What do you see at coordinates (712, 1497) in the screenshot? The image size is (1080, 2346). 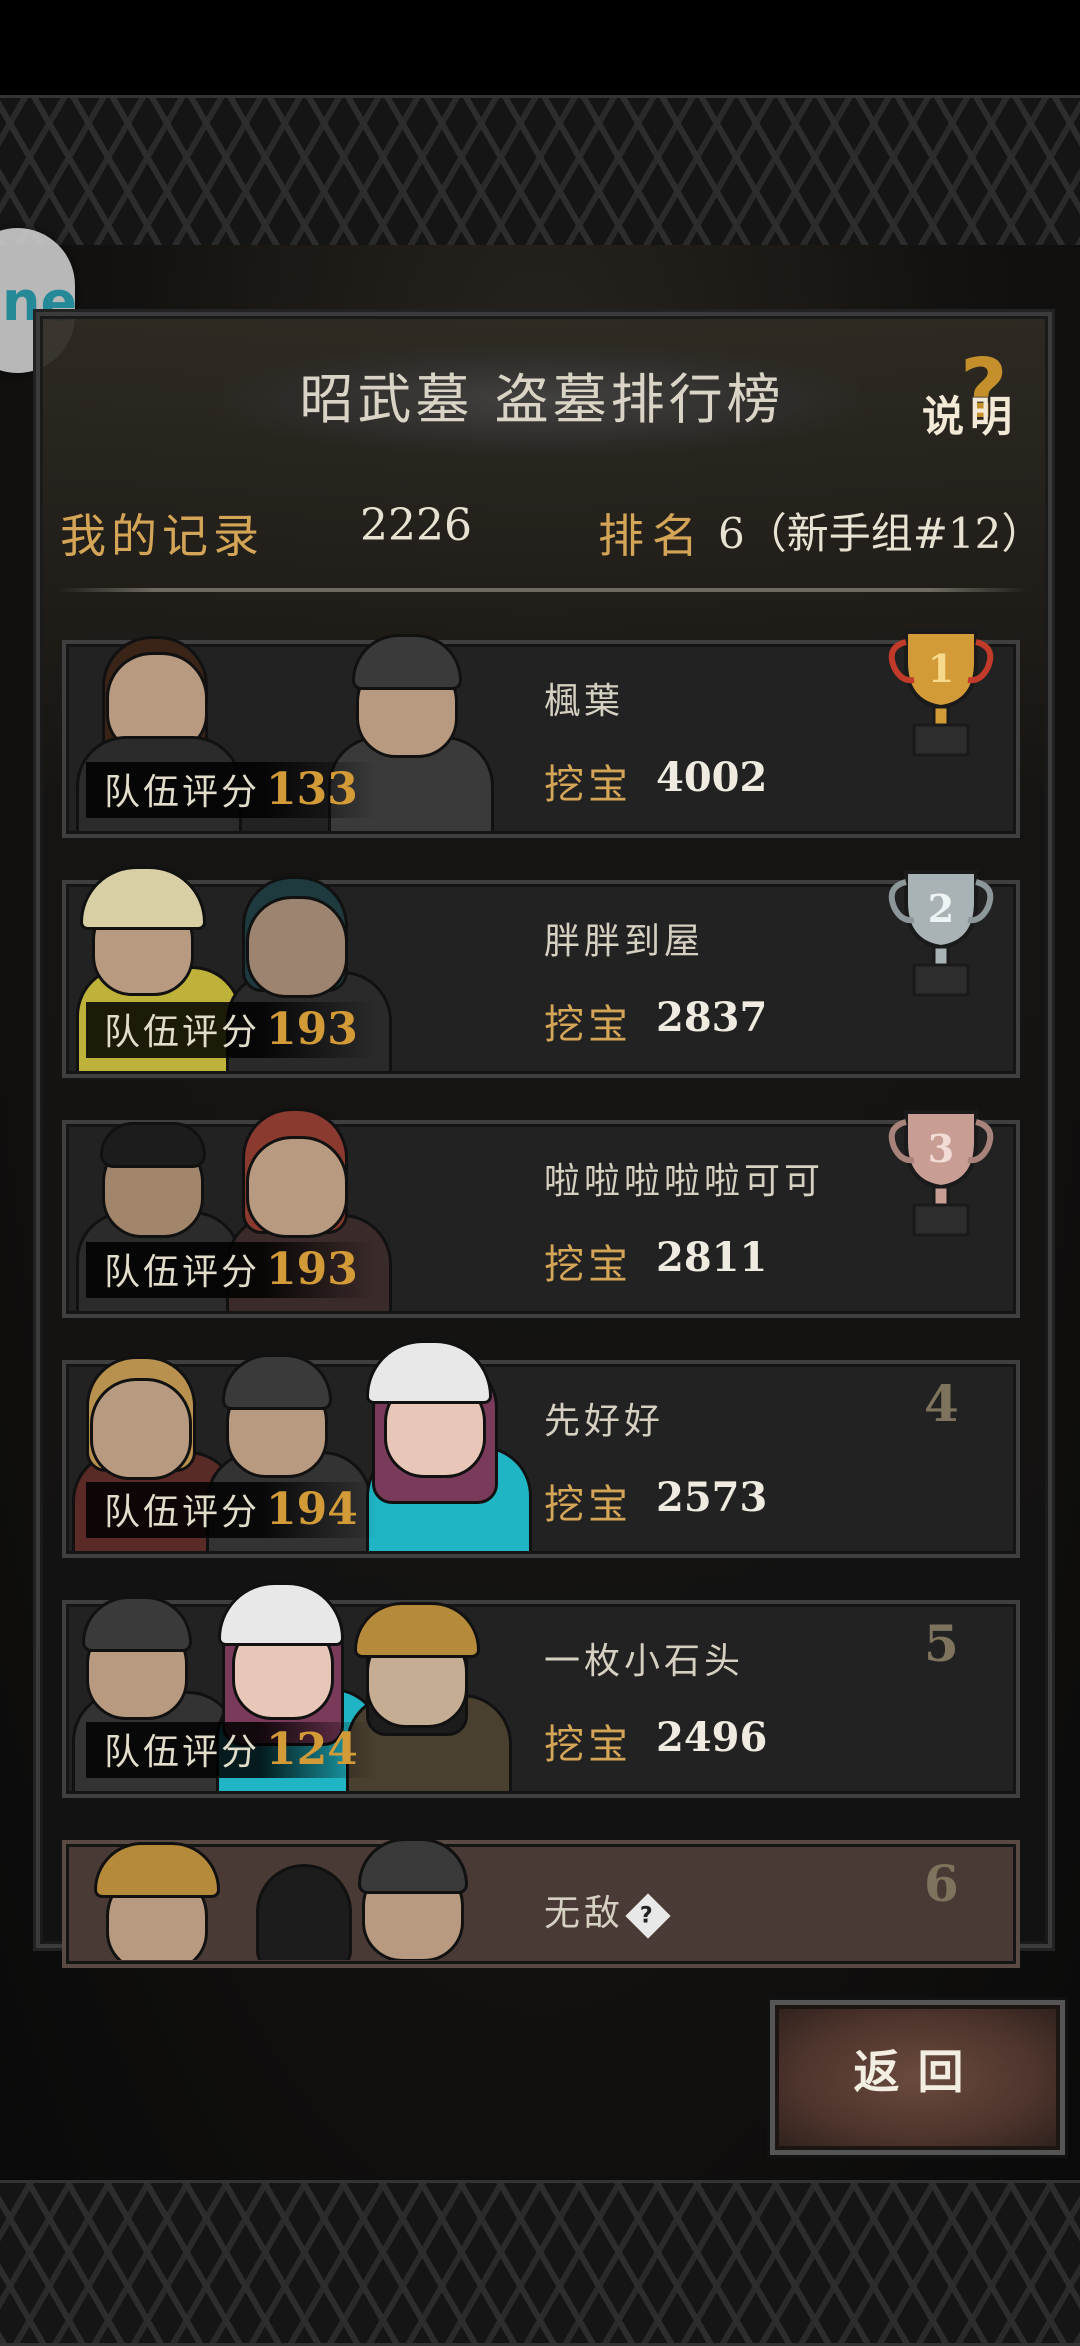 I see `dig-value: 2573` at bounding box center [712, 1497].